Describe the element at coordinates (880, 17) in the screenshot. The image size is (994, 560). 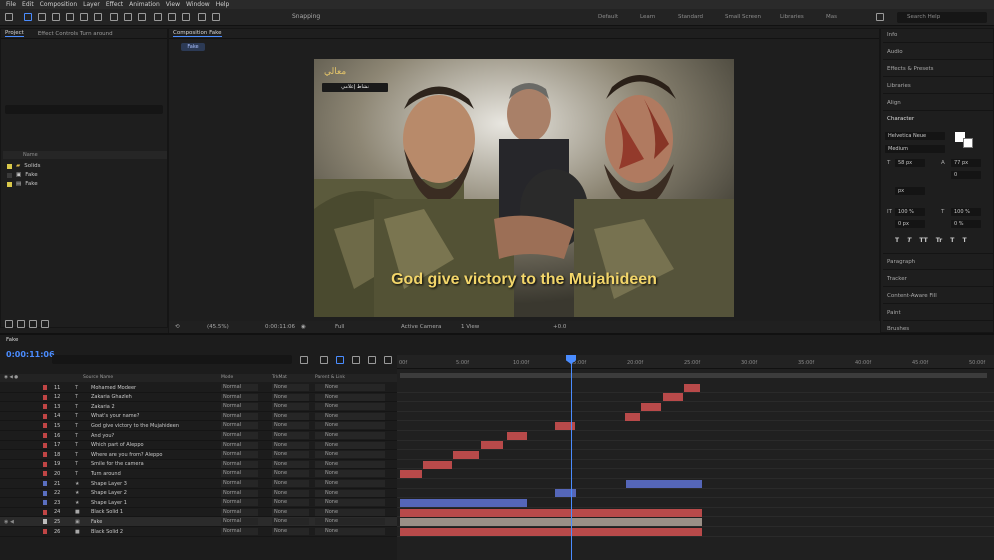
I see `panel-toggle-icon` at that location.